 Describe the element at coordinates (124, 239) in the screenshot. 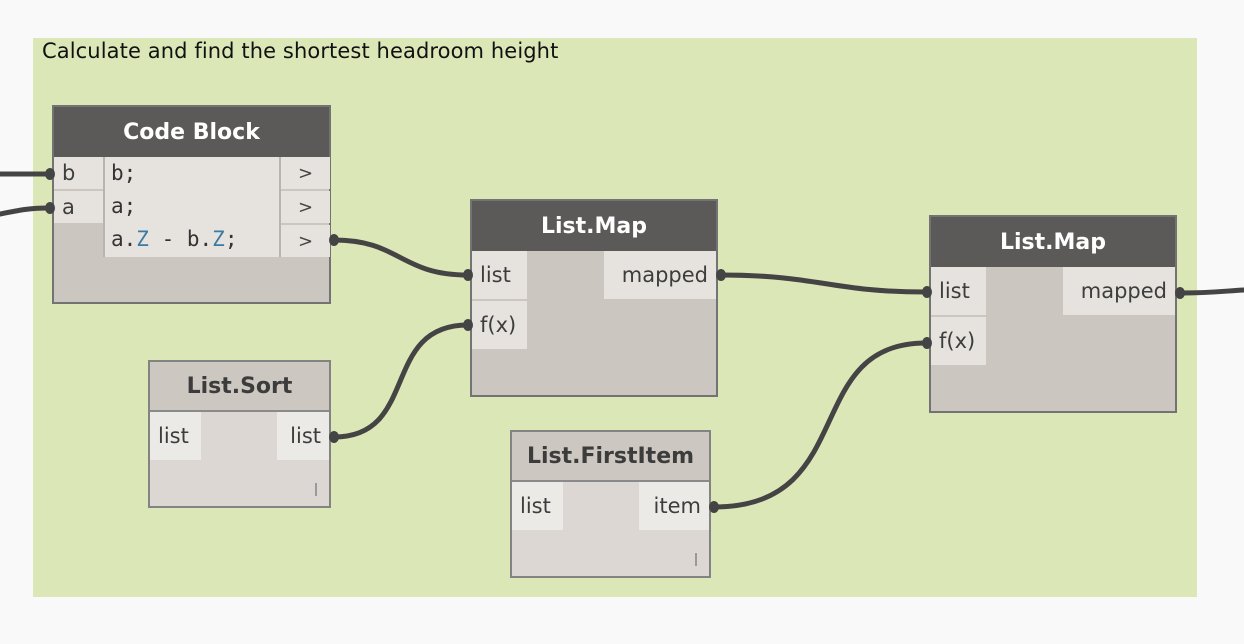

I see `code-token: a.` at that location.